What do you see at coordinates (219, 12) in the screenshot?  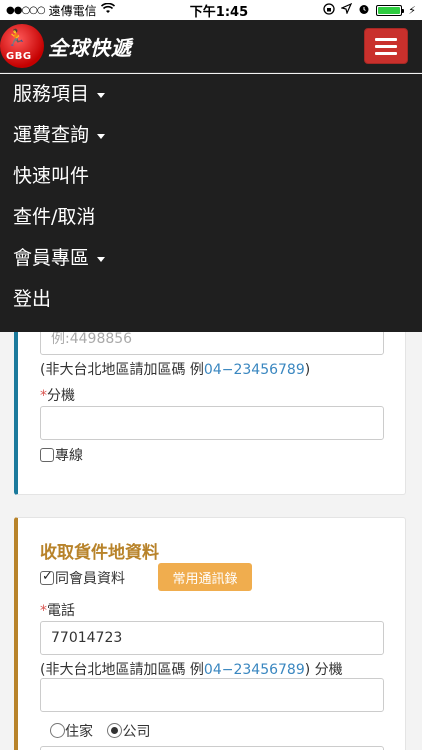 I see `status-time: 下午1:45` at bounding box center [219, 12].